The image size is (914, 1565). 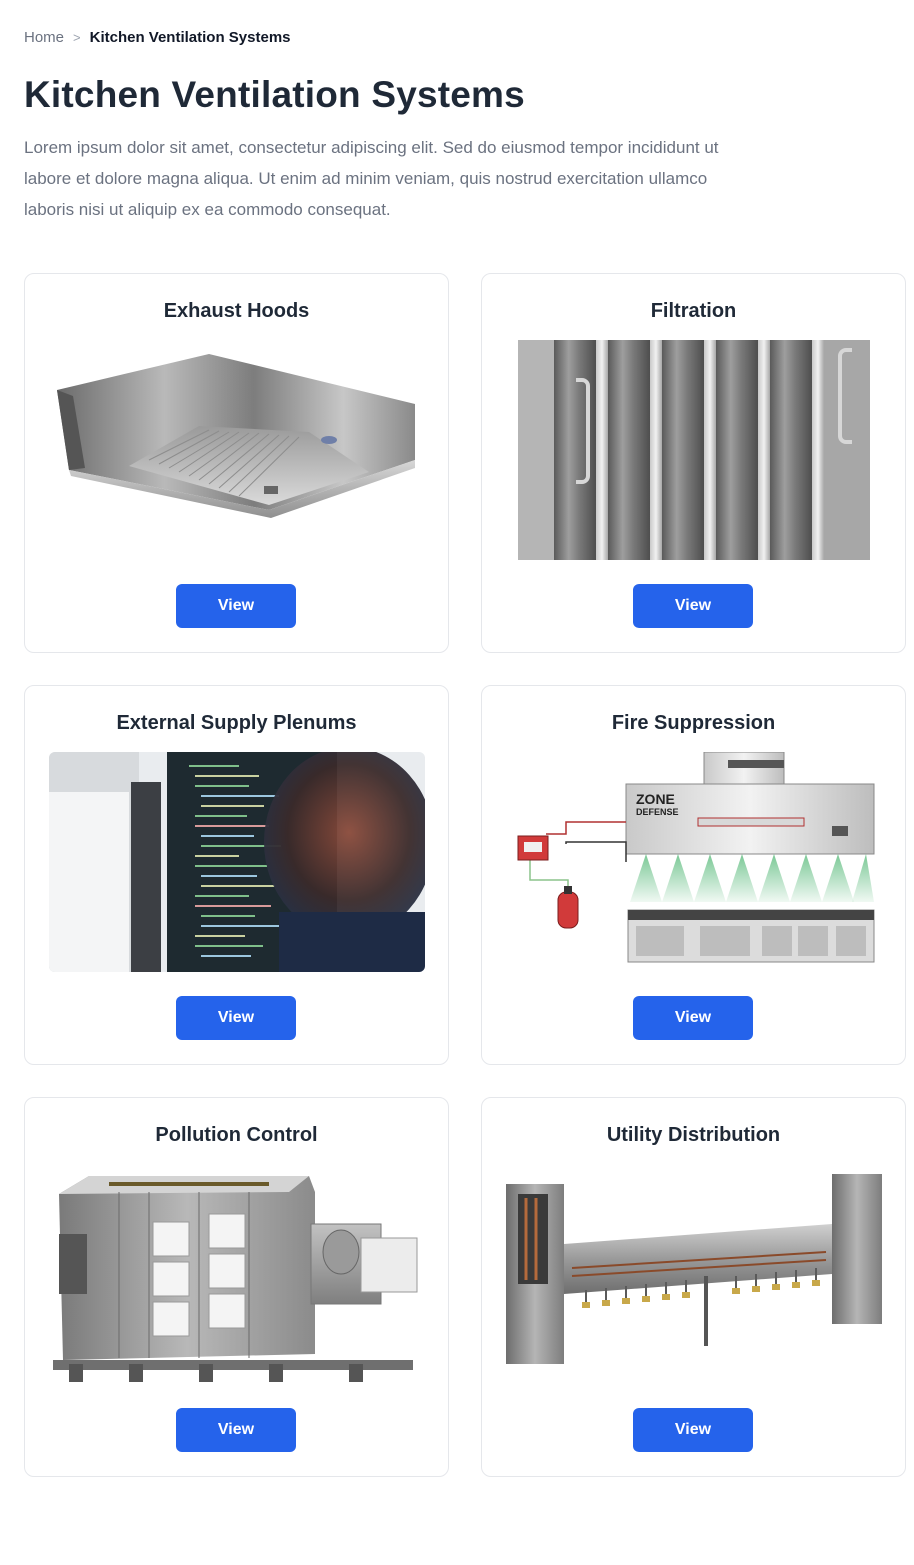 What do you see at coordinates (236, 1135) in the screenshot?
I see `card-title: Pollution Control` at bounding box center [236, 1135].